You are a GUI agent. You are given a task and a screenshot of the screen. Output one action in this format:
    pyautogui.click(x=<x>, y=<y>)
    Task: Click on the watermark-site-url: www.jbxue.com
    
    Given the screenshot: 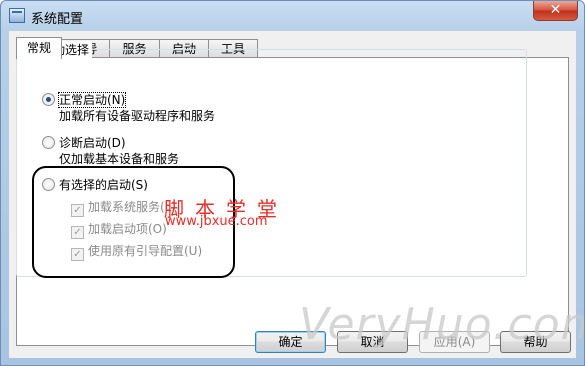 What is the action you would take?
    pyautogui.click(x=216, y=221)
    